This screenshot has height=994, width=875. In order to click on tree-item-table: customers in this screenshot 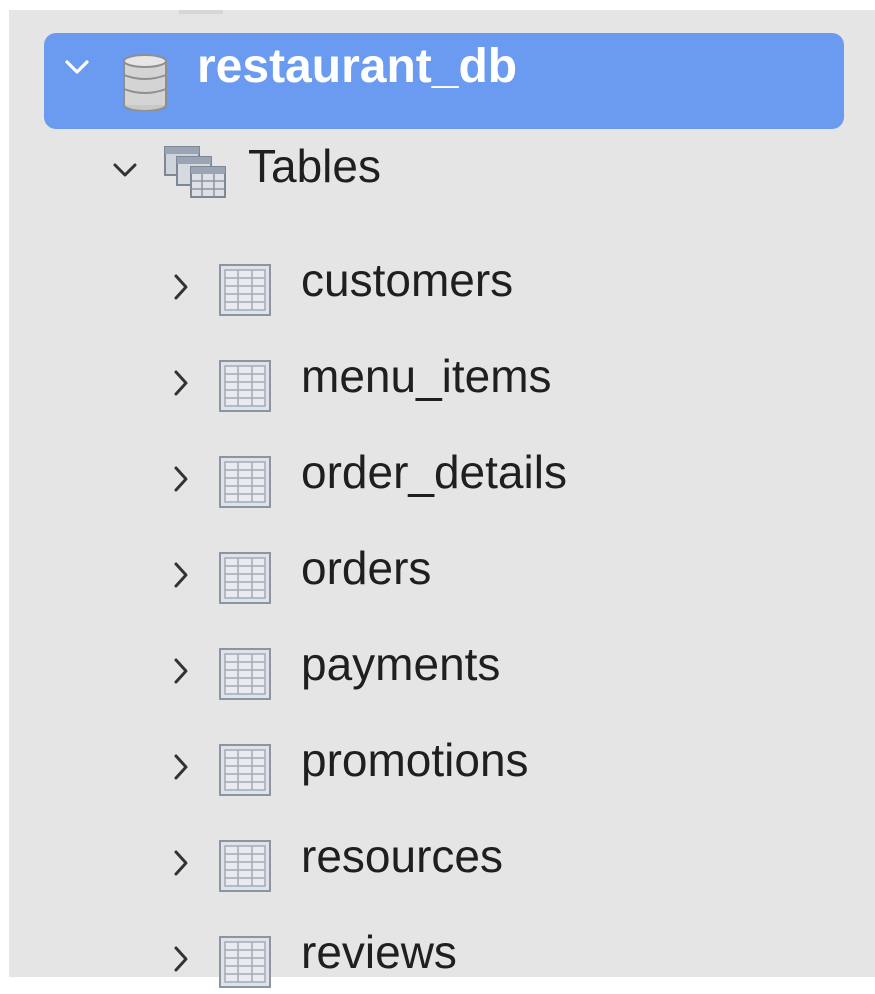, I will do `click(442, 288)`.